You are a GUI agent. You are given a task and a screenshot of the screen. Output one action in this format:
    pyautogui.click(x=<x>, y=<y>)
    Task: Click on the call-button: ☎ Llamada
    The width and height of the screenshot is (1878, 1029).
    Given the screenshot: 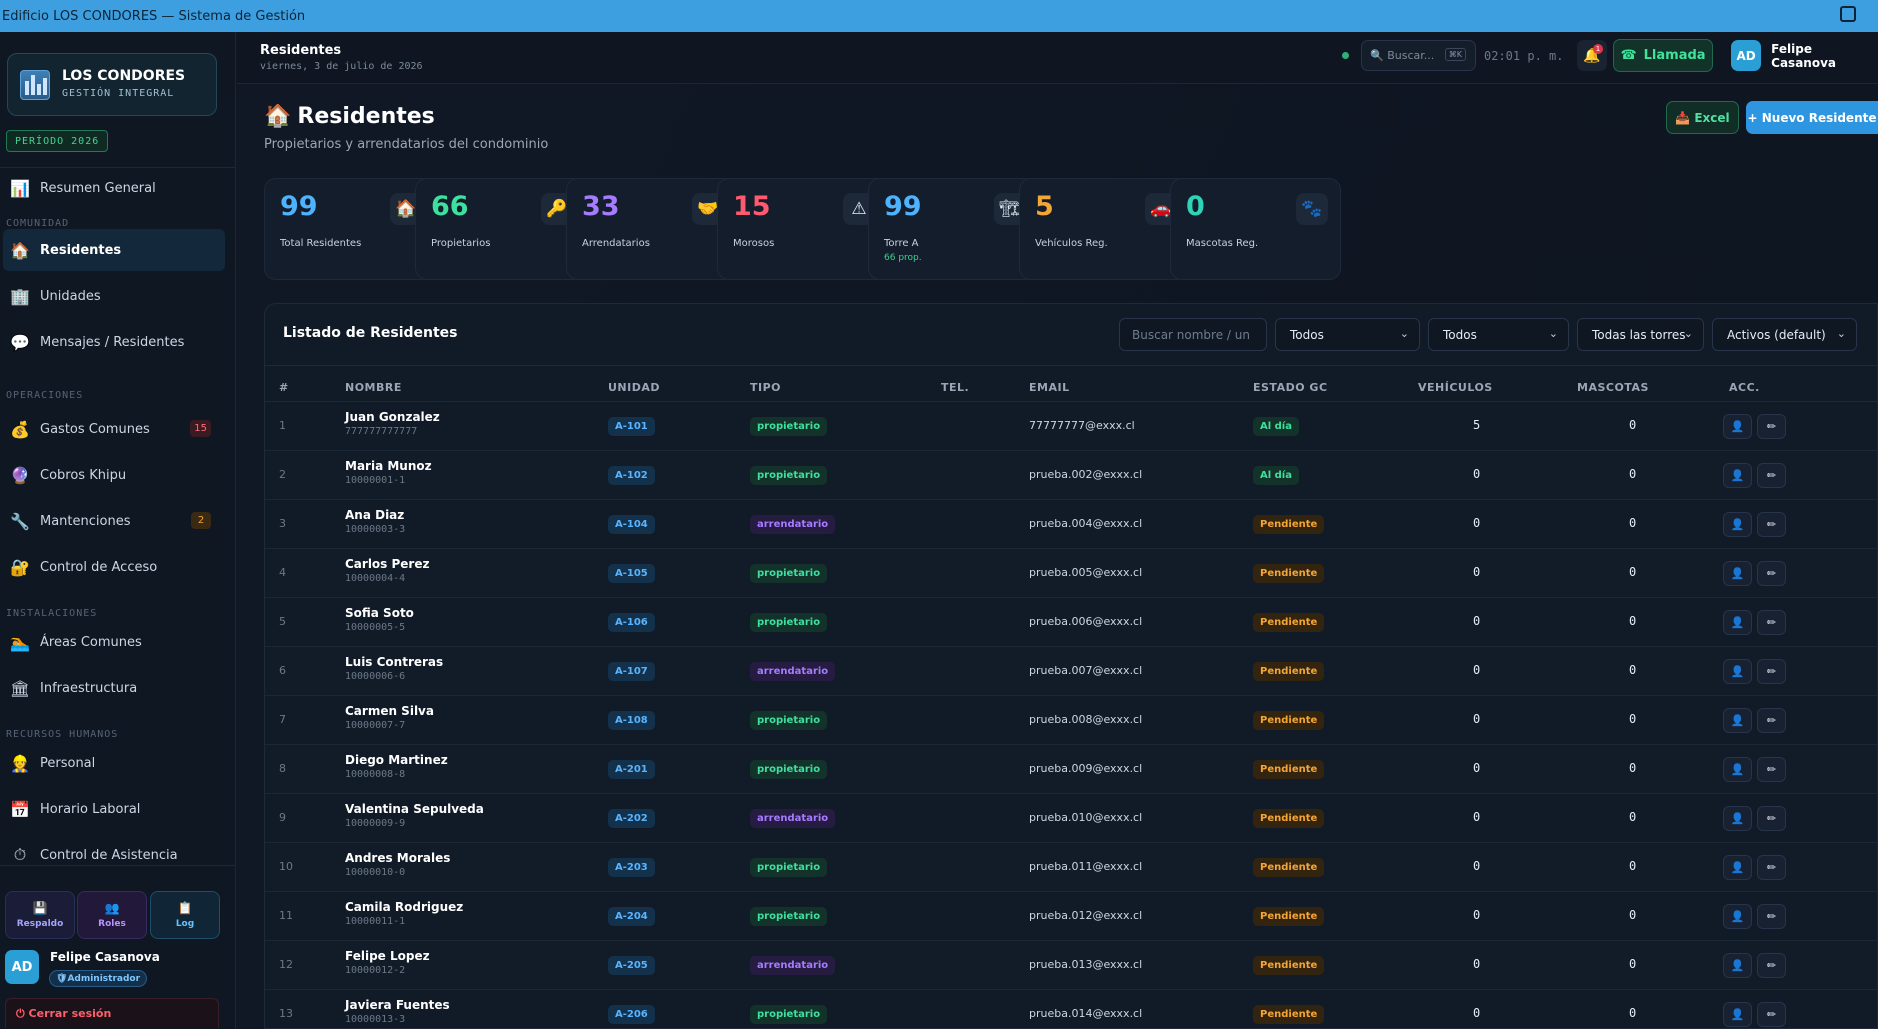 What is the action you would take?
    pyautogui.click(x=1663, y=55)
    